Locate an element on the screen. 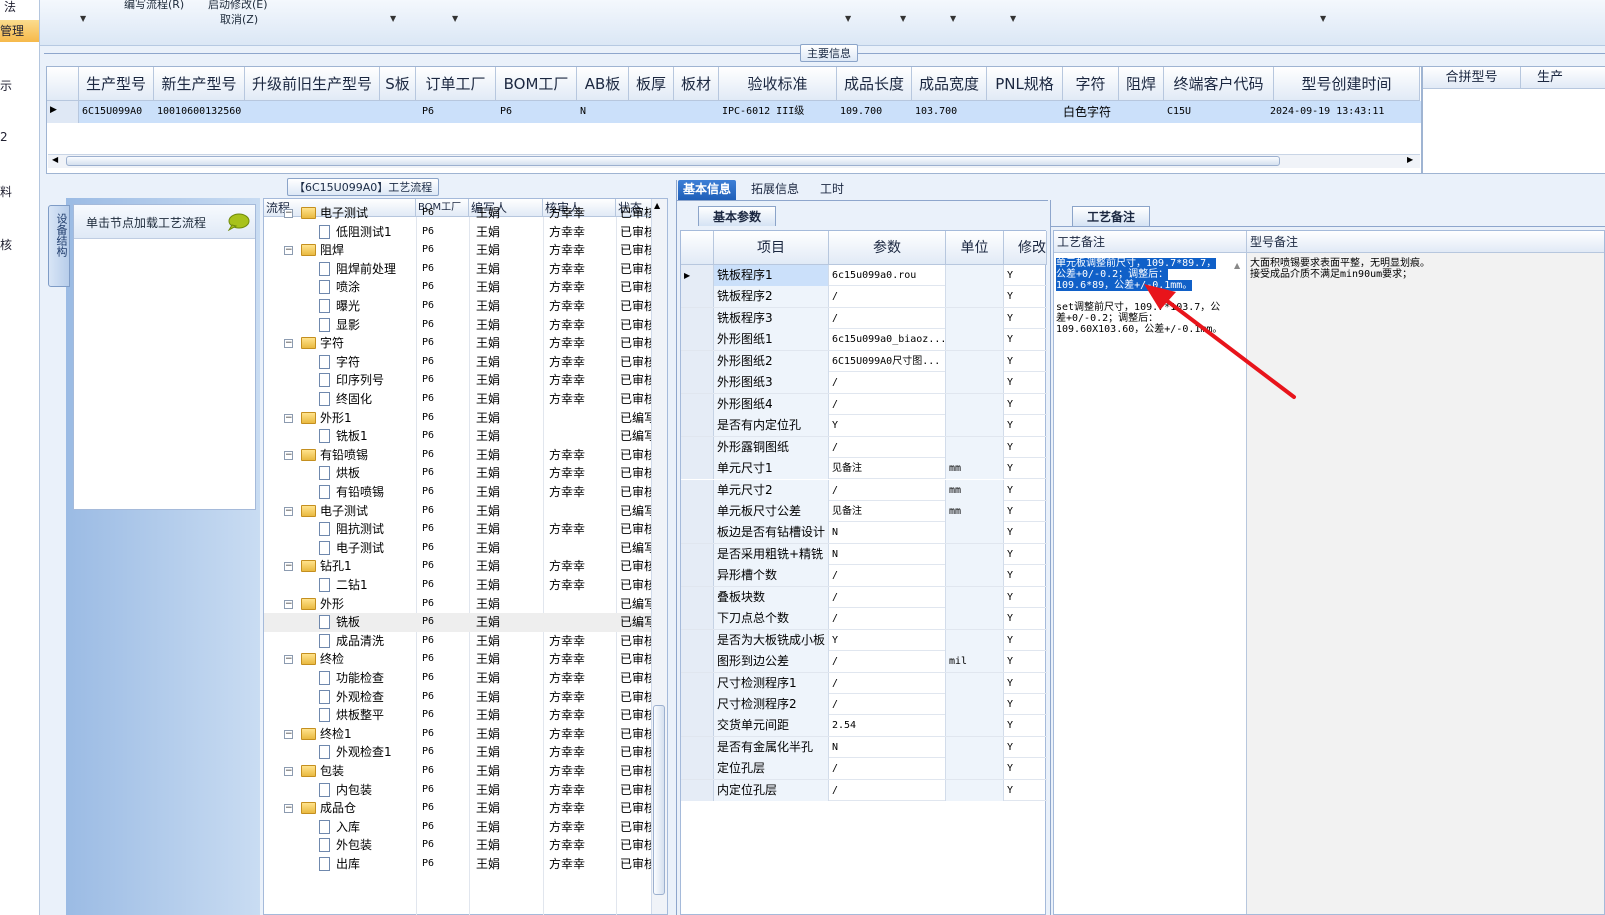 The height and width of the screenshot is (915, 1605). param-row: 是否为大板铣成小板 Y Y is located at coordinates (864, 640).